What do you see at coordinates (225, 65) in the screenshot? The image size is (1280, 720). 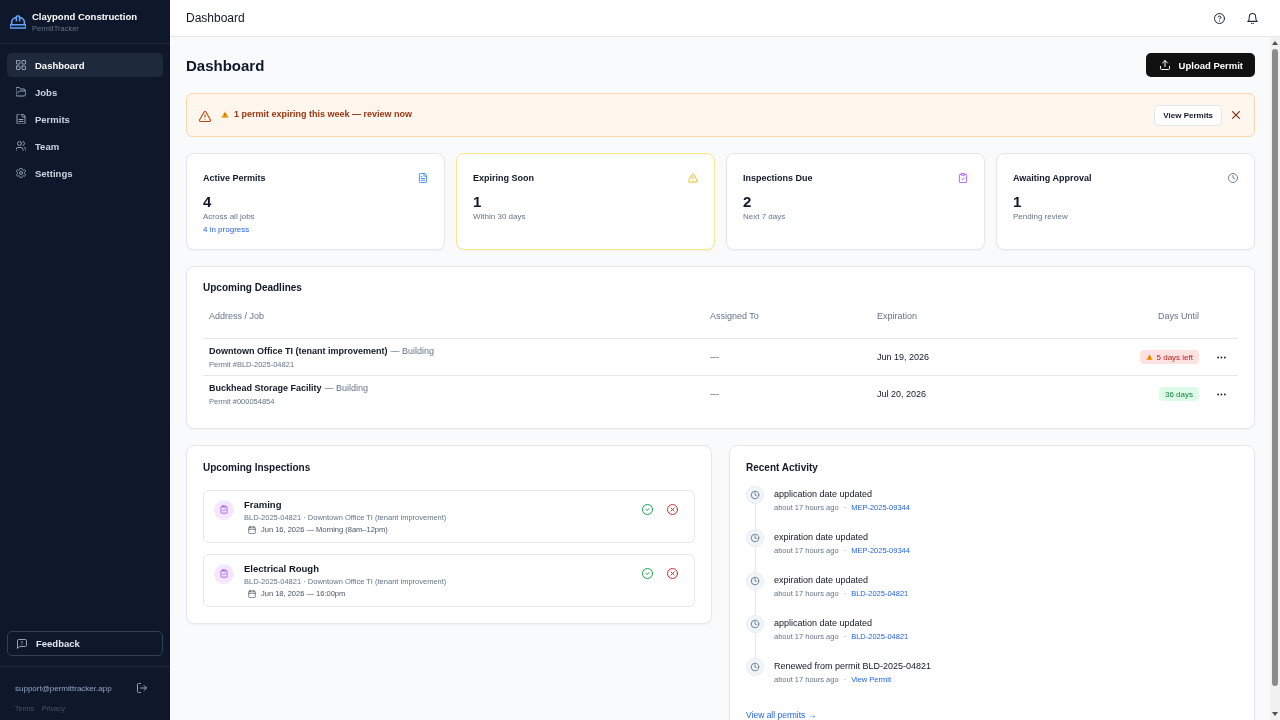 I see `page-title: Dashboard` at bounding box center [225, 65].